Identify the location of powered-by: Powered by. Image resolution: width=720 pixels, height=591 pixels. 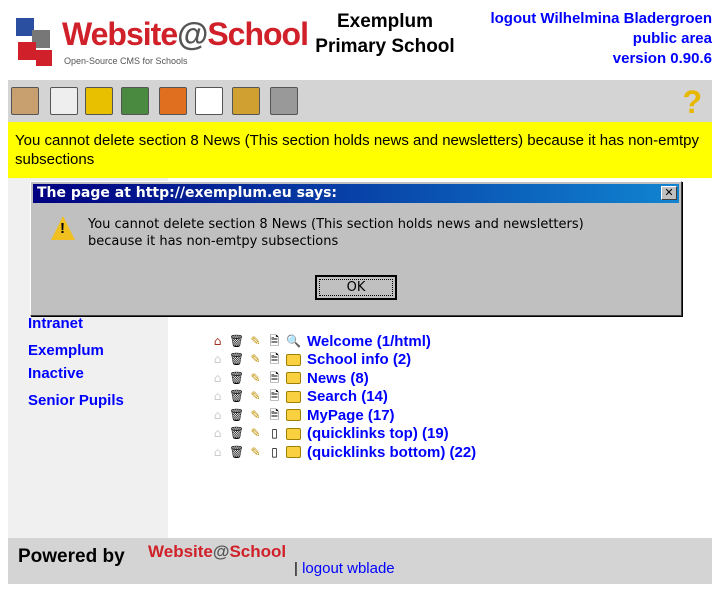
(71, 556).